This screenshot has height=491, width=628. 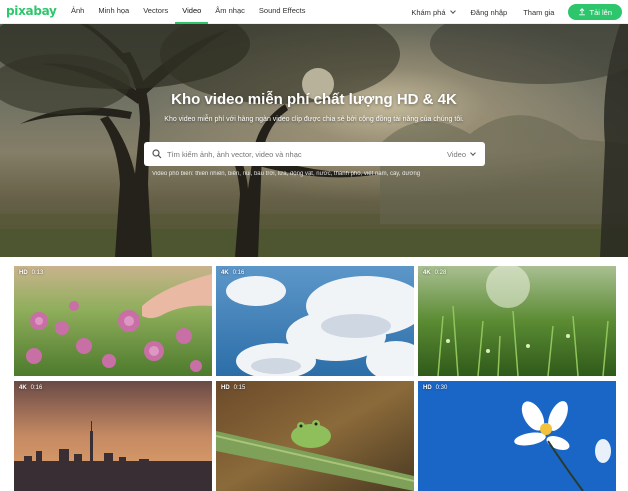 I want to click on video-card: HD 0:30, so click(x=517, y=436).